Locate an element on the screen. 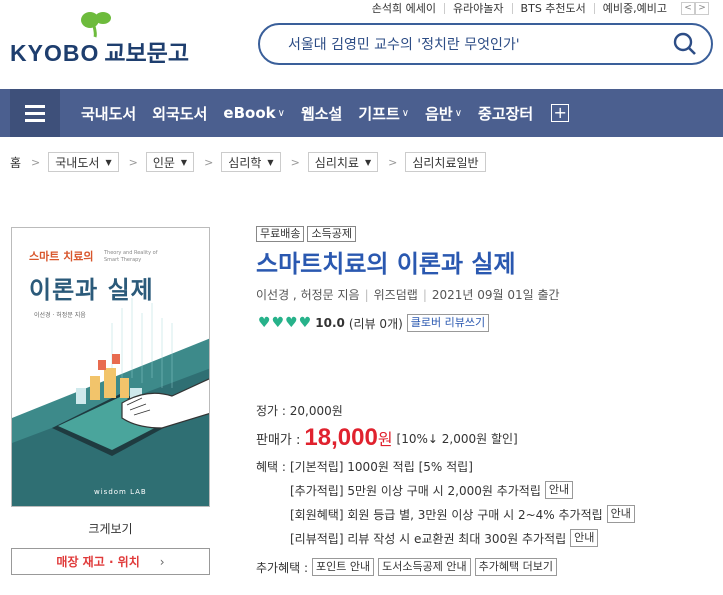  sale-price-row: 판매가 : 18,000 원 [10%↓ 2,000원 할인] is located at coordinates (387, 438).